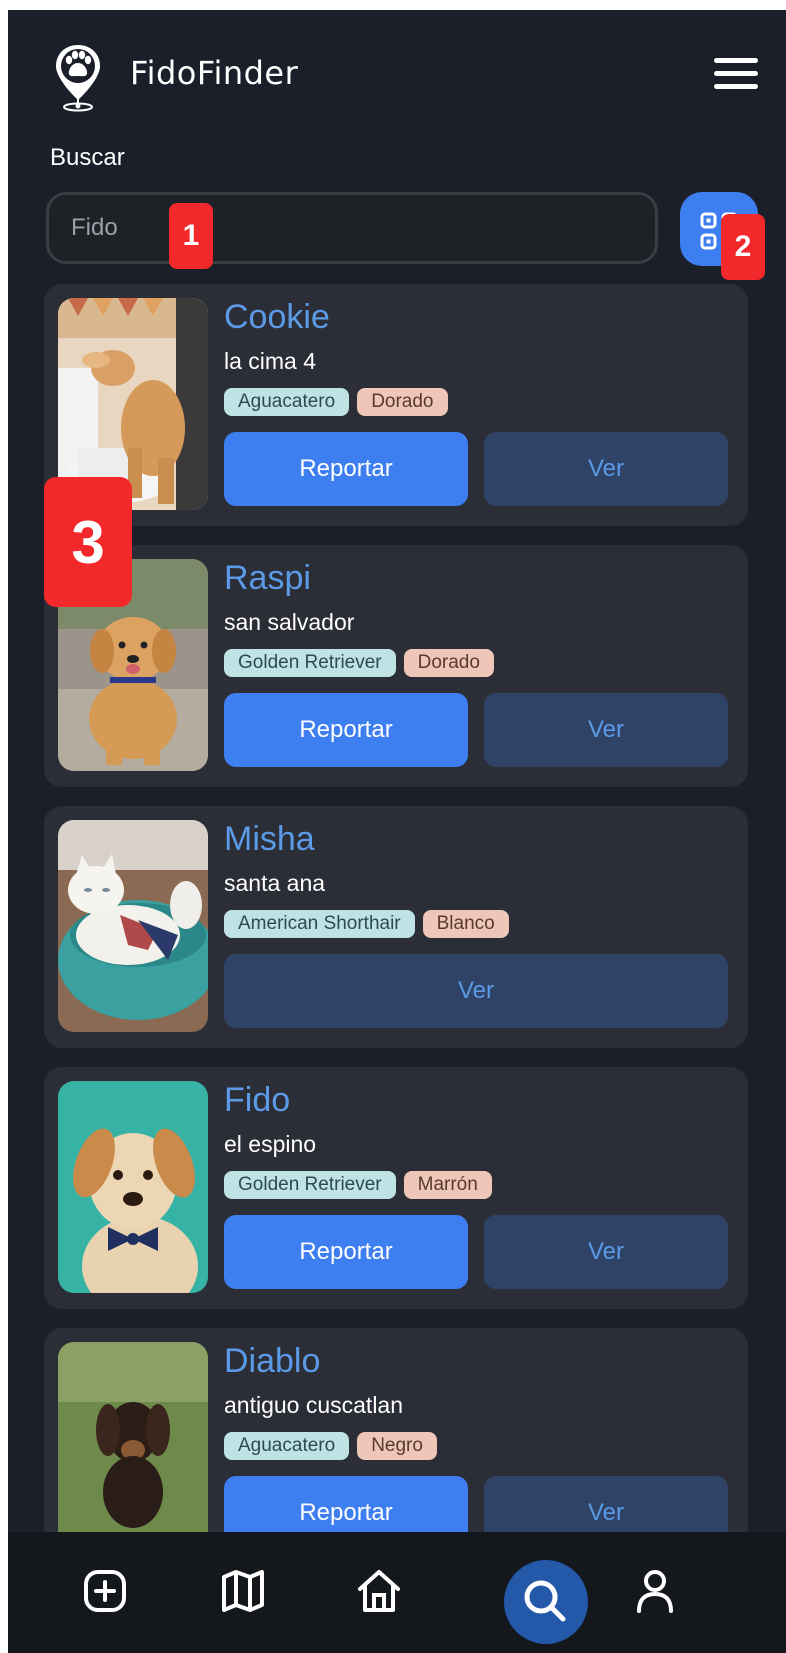 This screenshot has height=1653, width=786. I want to click on search-label: Buscar, so click(87, 157).